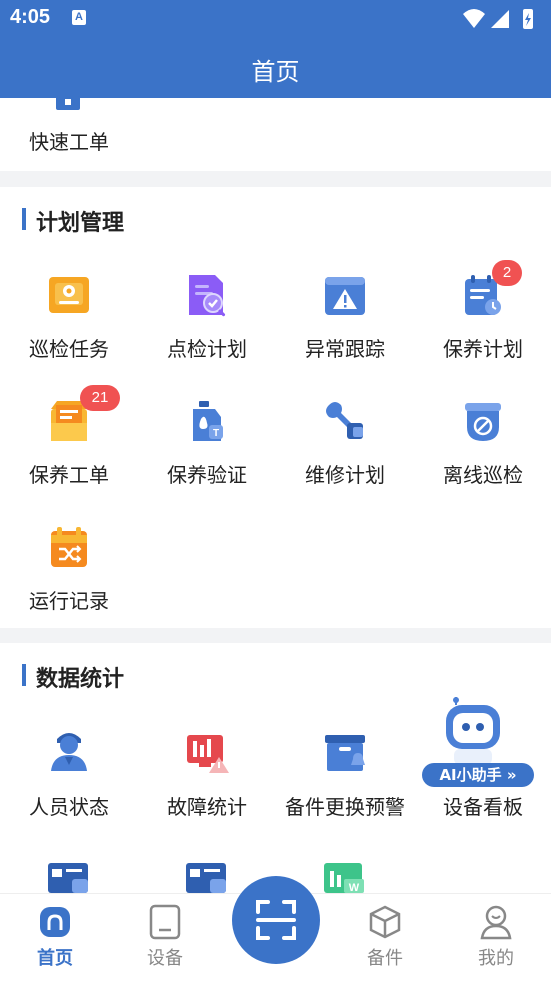  What do you see at coordinates (69, 774) in the screenshot?
I see `stats-item-staff-status: 人员状态` at bounding box center [69, 774].